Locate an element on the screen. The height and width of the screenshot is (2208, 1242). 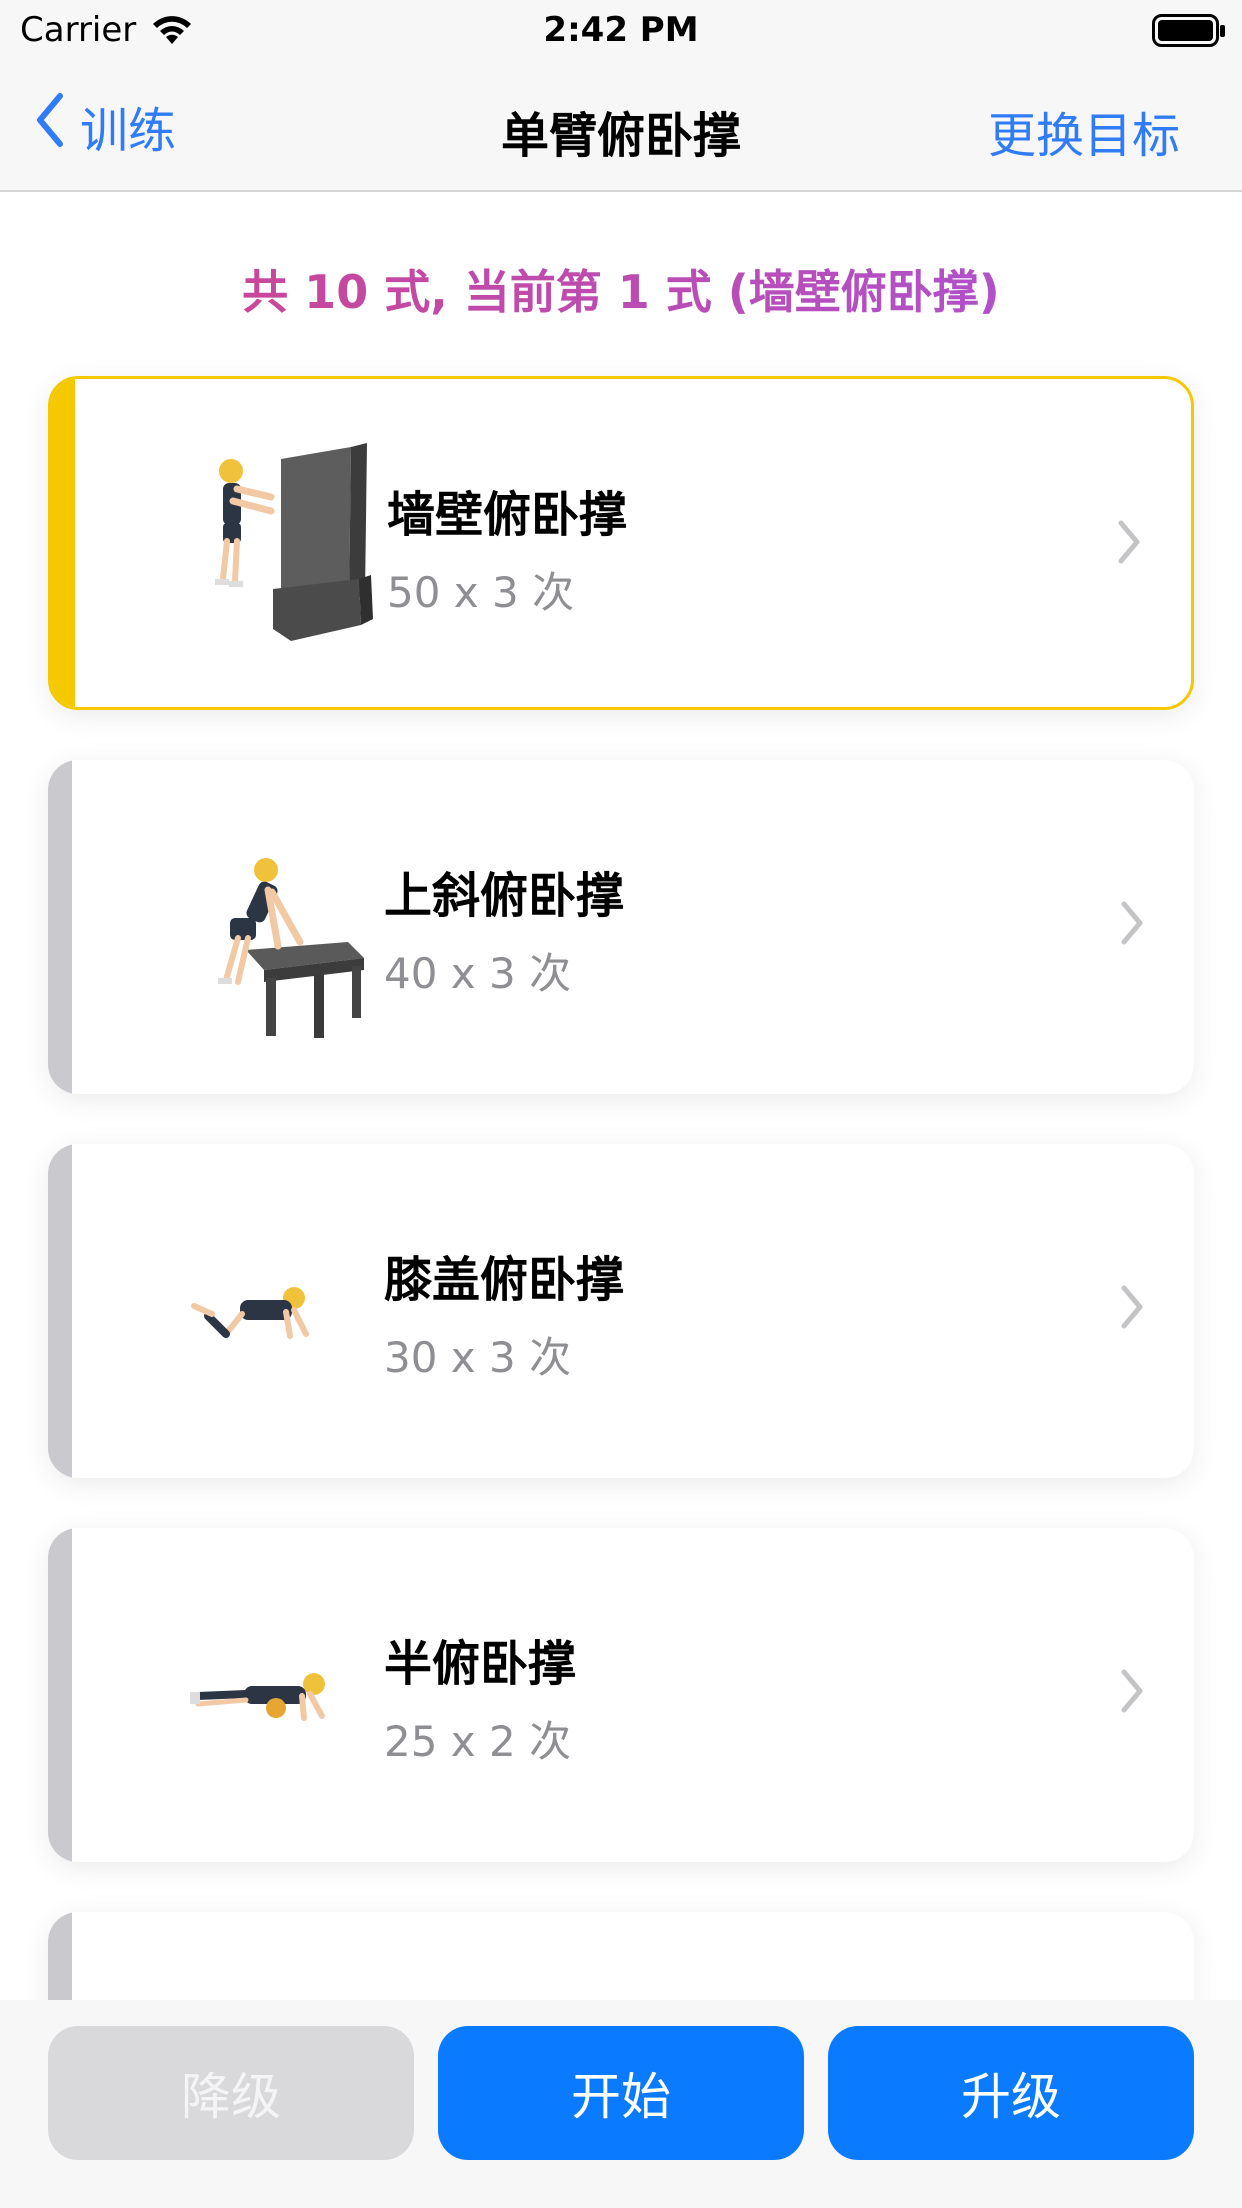
exercise-card-knee-pushup: 膝盖俯卧撑 30 x 3 次 is located at coordinates (621, 1311).